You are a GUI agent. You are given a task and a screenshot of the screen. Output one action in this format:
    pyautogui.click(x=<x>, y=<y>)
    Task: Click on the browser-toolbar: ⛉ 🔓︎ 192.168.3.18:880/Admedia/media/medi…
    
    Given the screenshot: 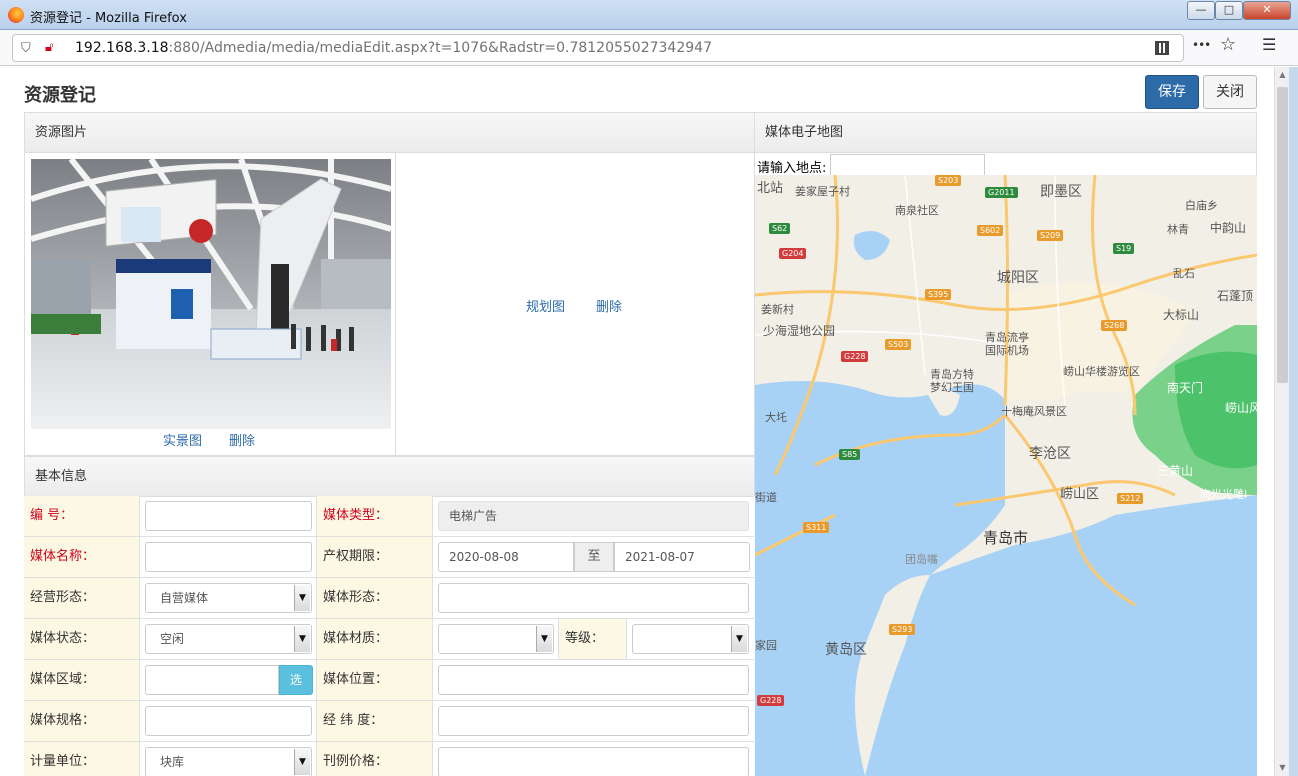 What is the action you would take?
    pyautogui.click(x=649, y=48)
    